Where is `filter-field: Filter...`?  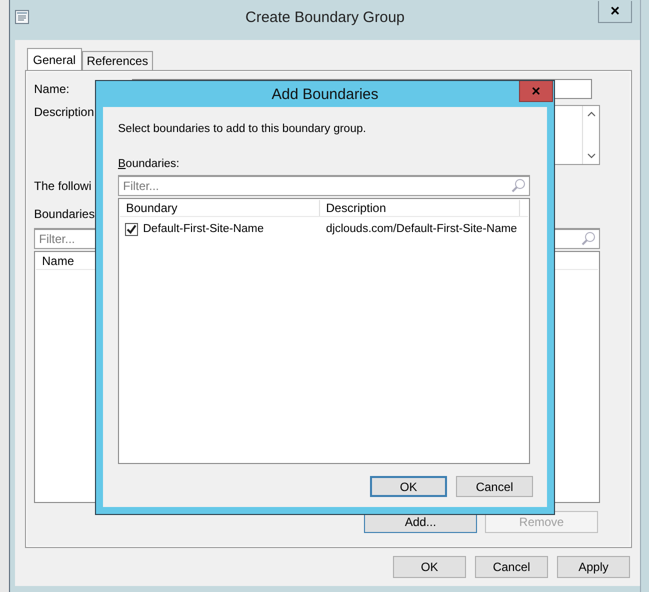 filter-field: Filter... is located at coordinates (324, 185).